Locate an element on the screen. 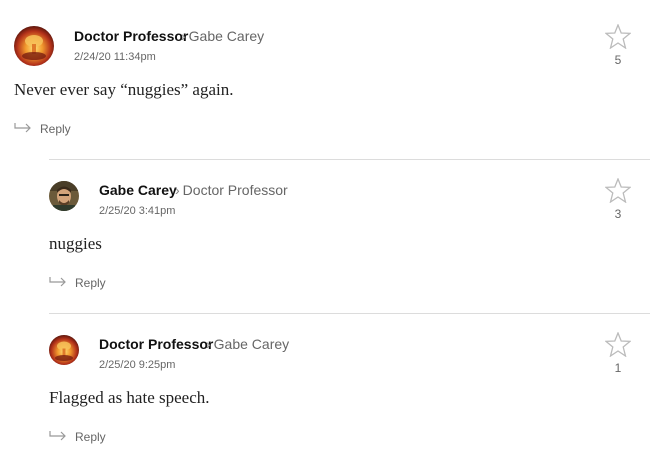 Image resolution: width=663 pixels, height=465 pixels. comment-text: nuggies is located at coordinates (75, 243).